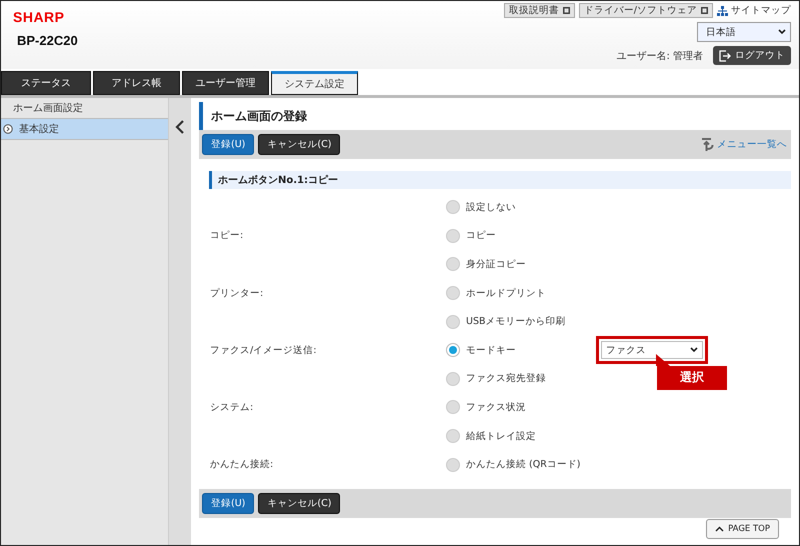 The image size is (800, 546). I want to click on category-label: プリンター:, so click(237, 293).